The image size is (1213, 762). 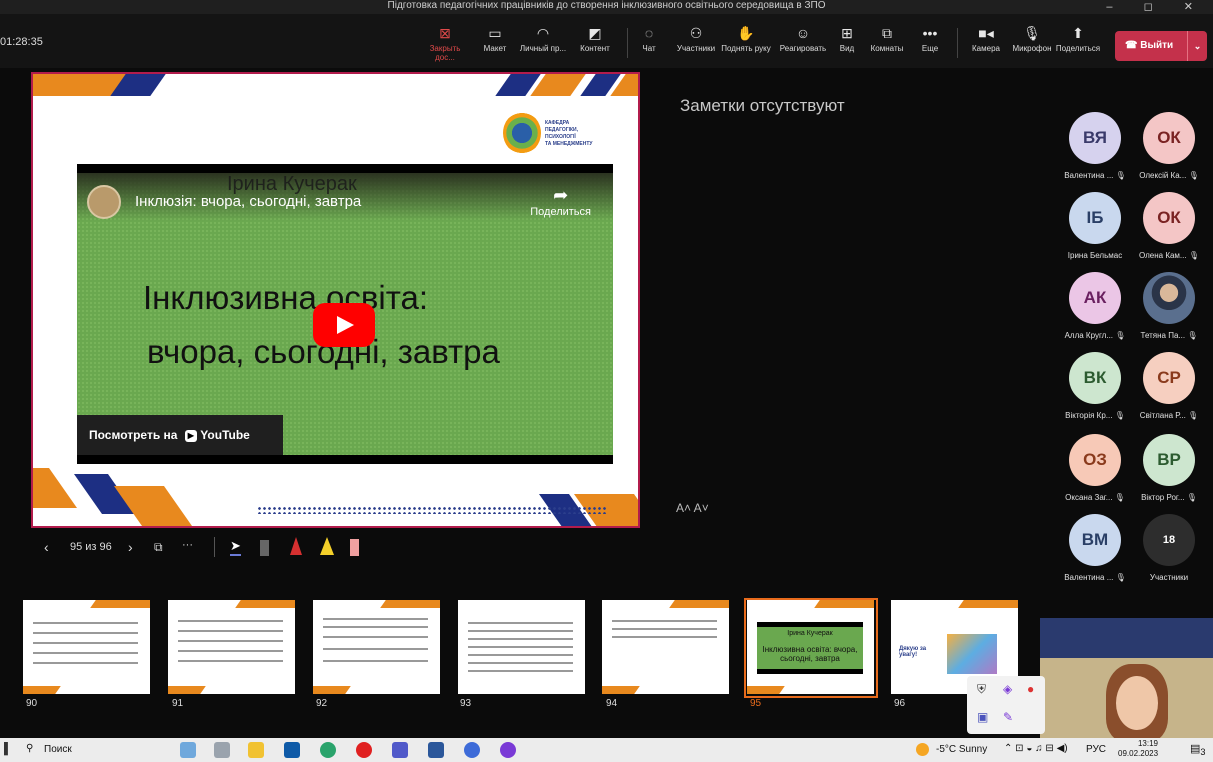 What do you see at coordinates (296, 546) in the screenshot?
I see `red-pen-icon` at bounding box center [296, 546].